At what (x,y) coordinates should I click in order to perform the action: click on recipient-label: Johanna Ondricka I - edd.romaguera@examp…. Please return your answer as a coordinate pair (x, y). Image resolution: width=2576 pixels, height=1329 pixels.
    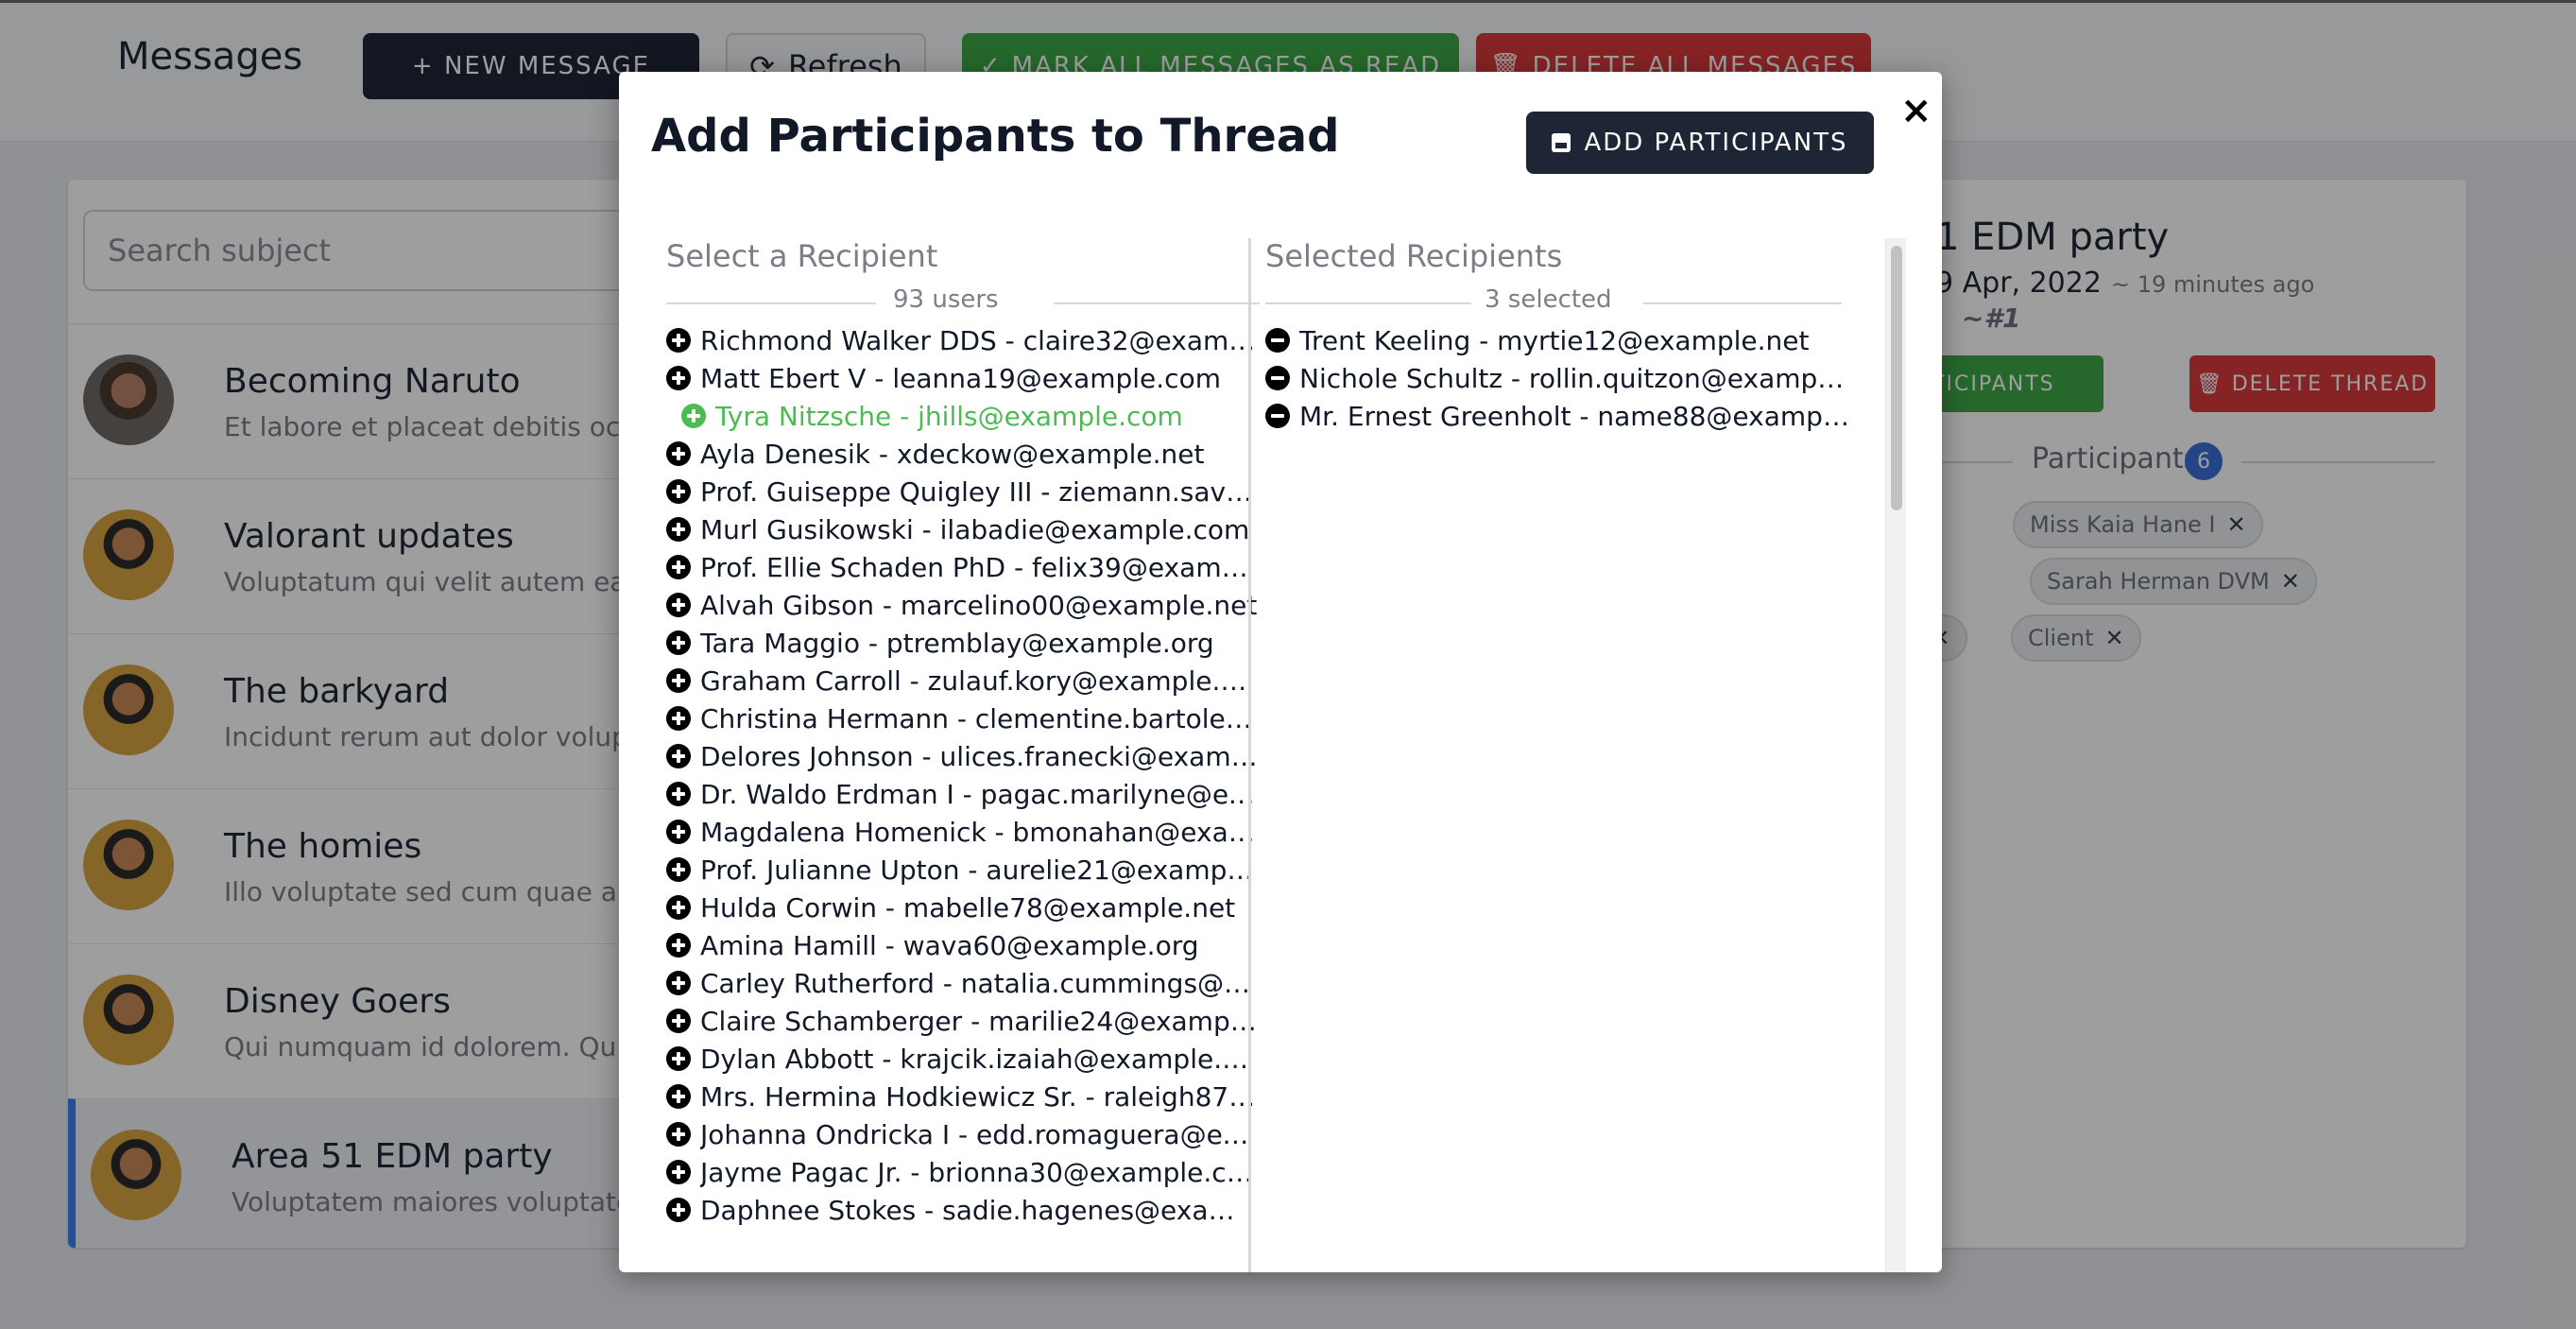
    Looking at the image, I should click on (980, 1134).